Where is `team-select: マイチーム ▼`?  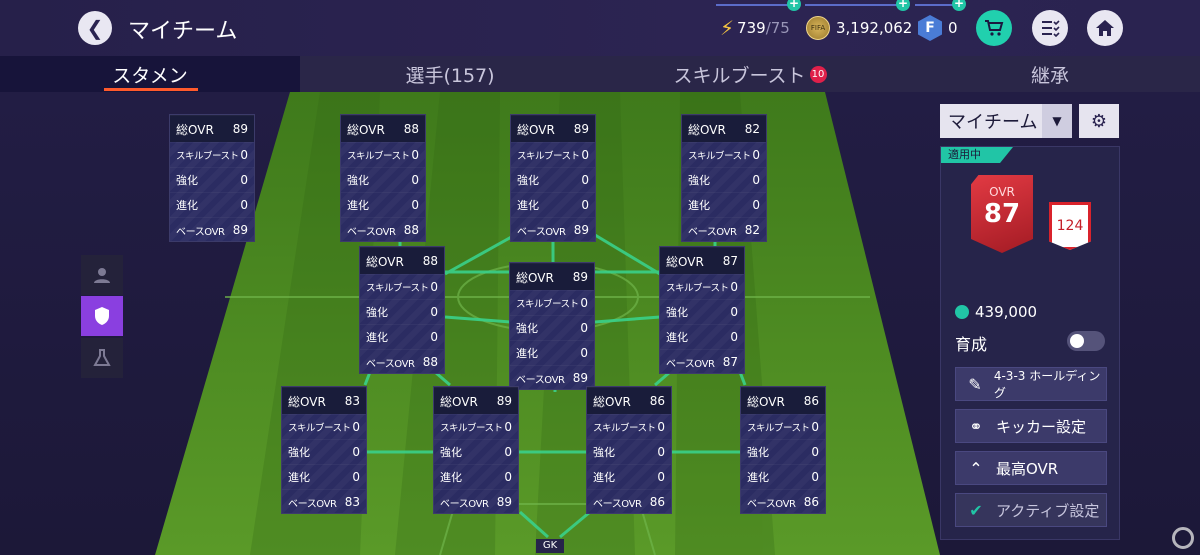 team-select: マイチーム ▼ is located at coordinates (1006, 121).